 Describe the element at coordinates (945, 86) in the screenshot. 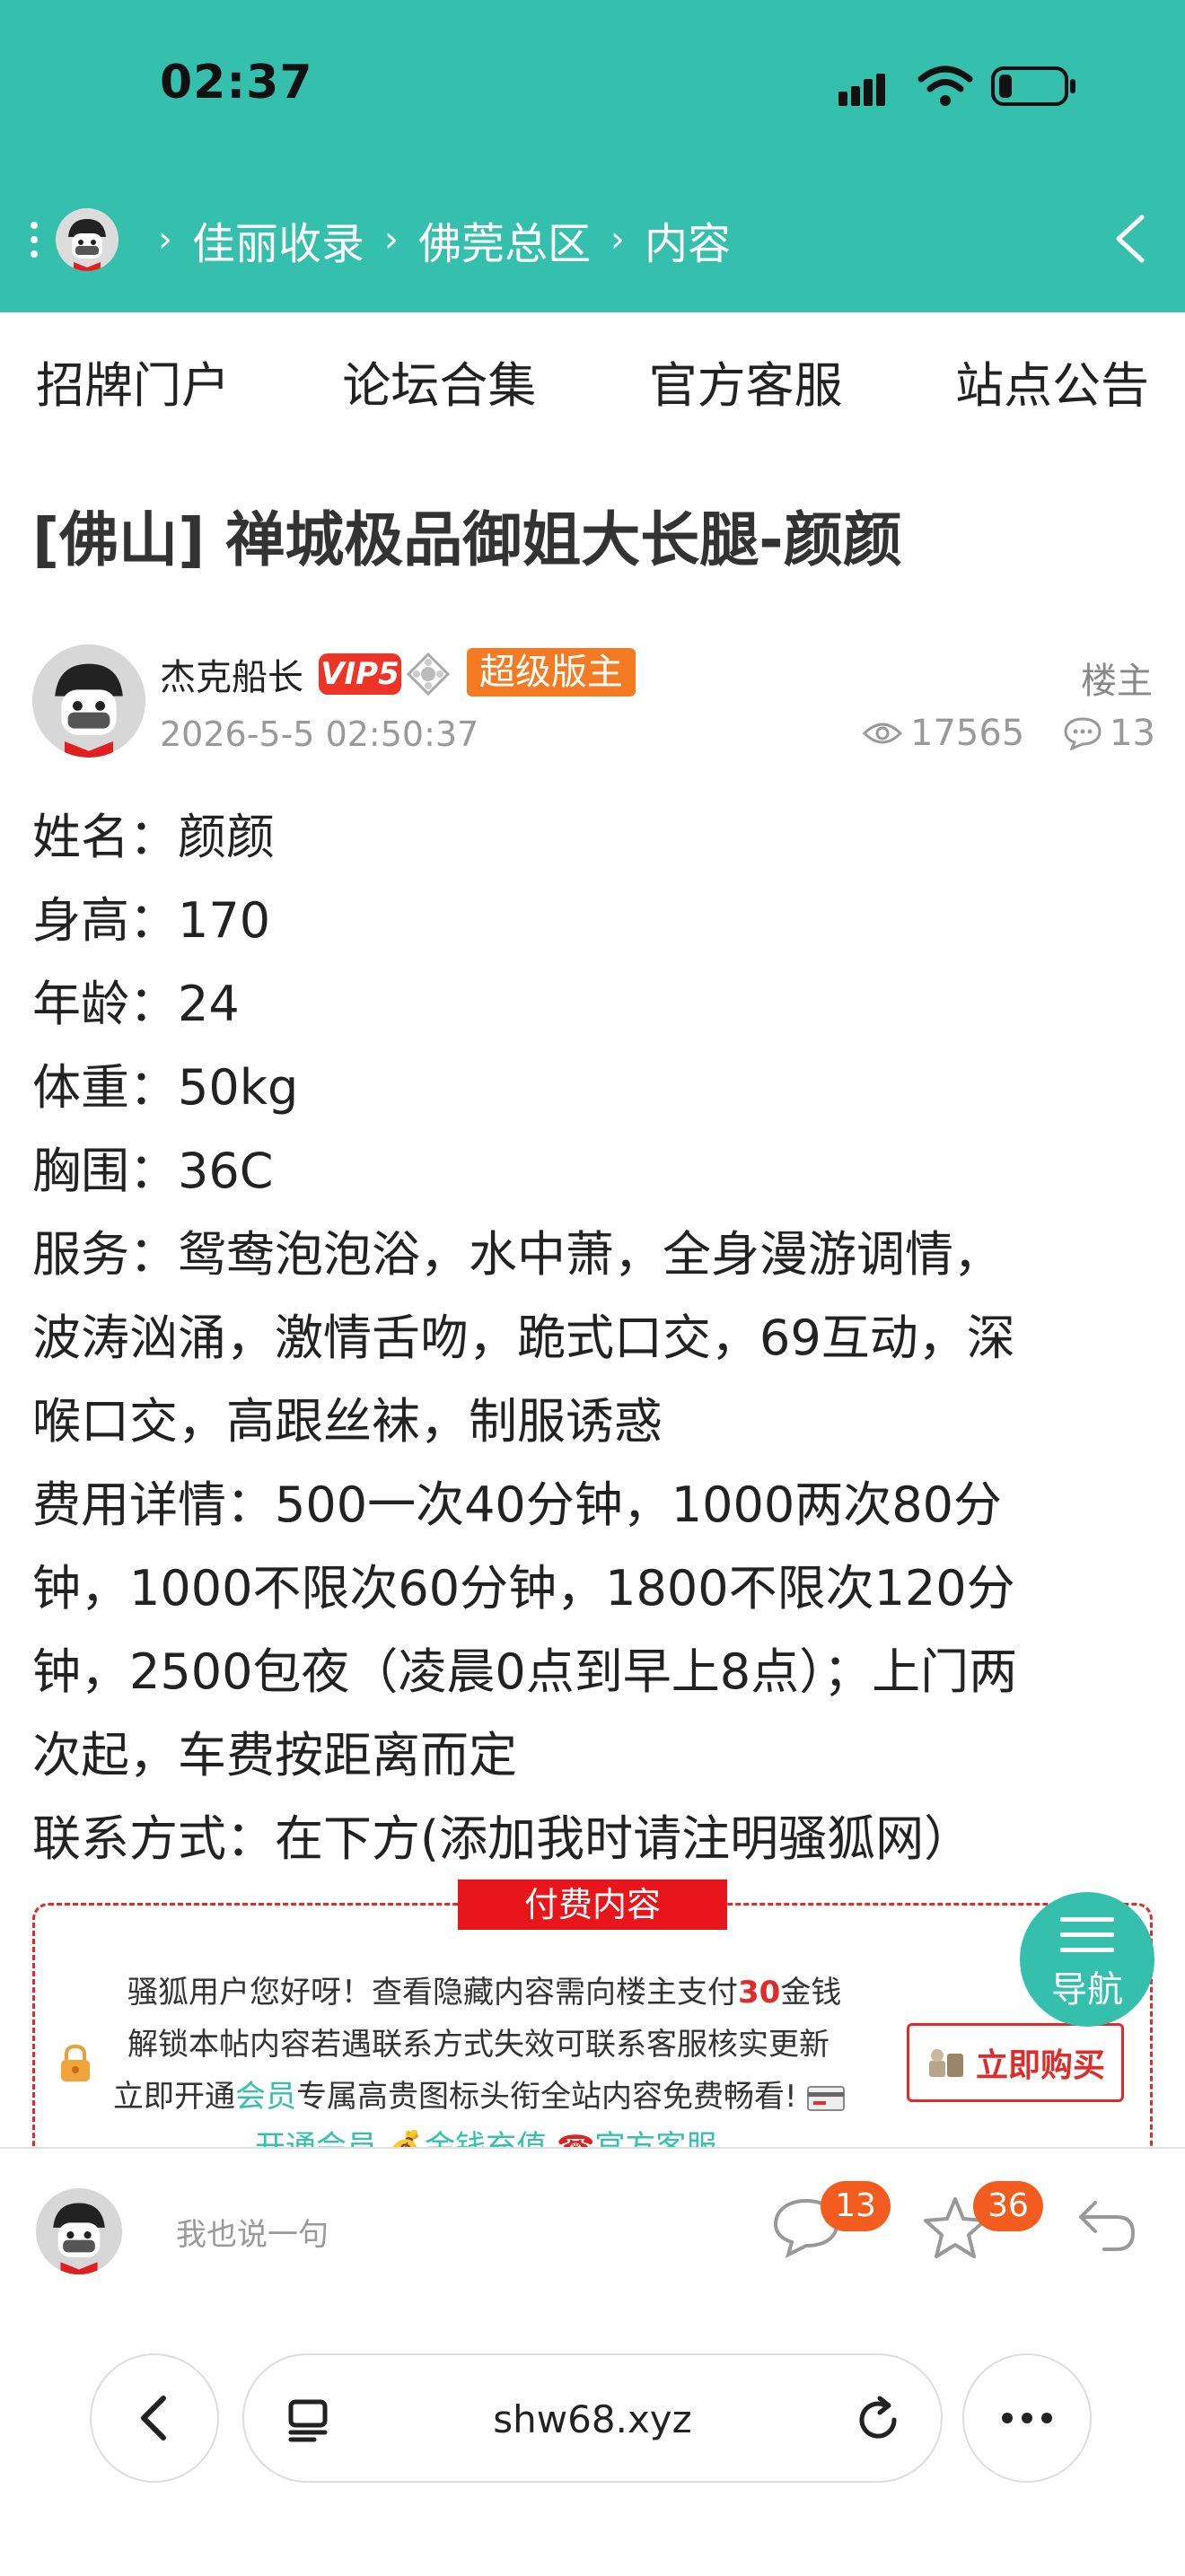

I see `wifi-icon` at that location.